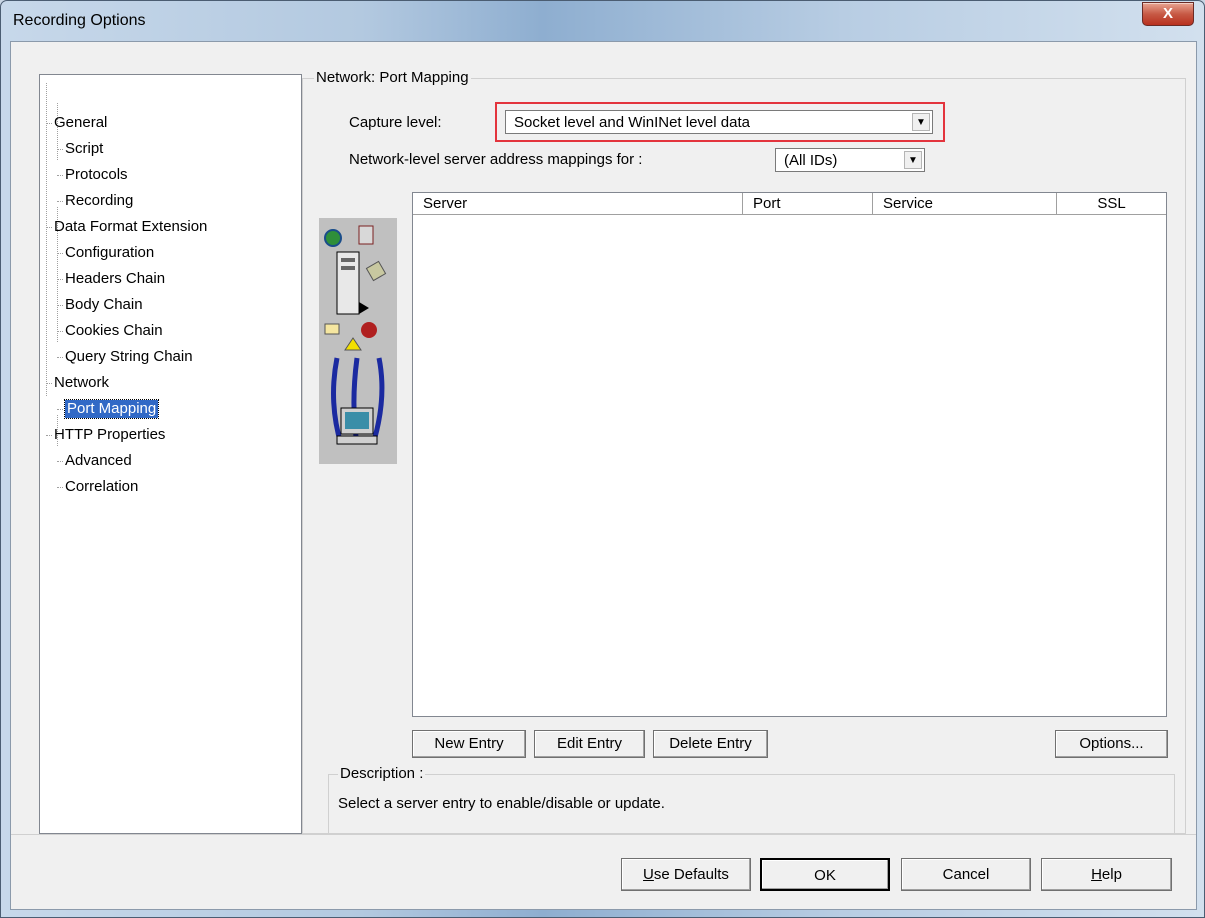 Image resolution: width=1205 pixels, height=918 pixels. I want to click on tree-item-advanced: Advanced, so click(98, 461).